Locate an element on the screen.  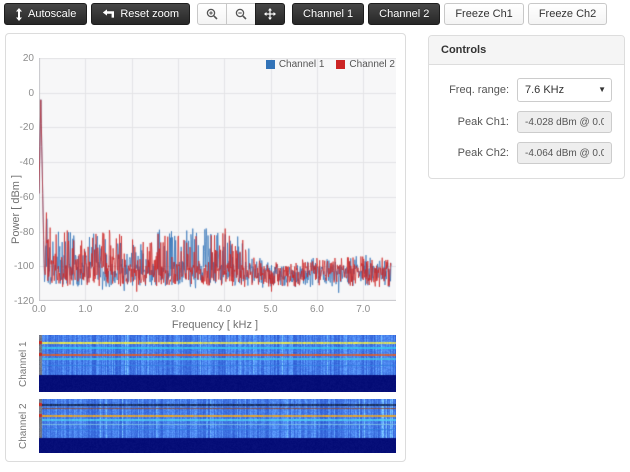
y-tick-label: -100 is located at coordinates (23, 267).